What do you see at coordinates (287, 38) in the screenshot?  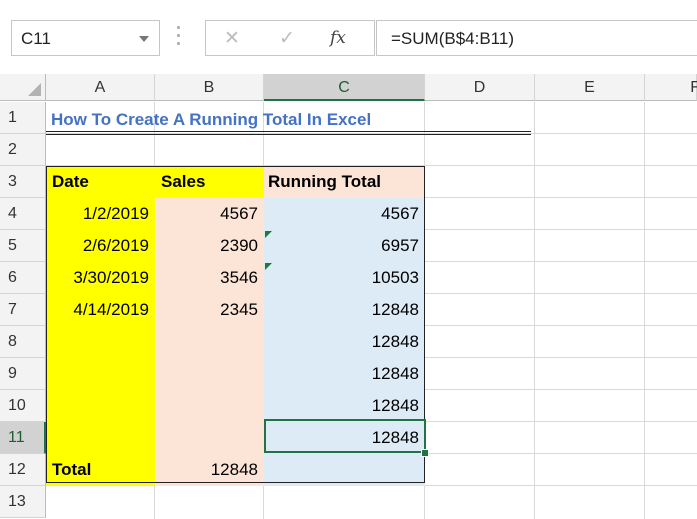 I see `enter-icon: ✓` at bounding box center [287, 38].